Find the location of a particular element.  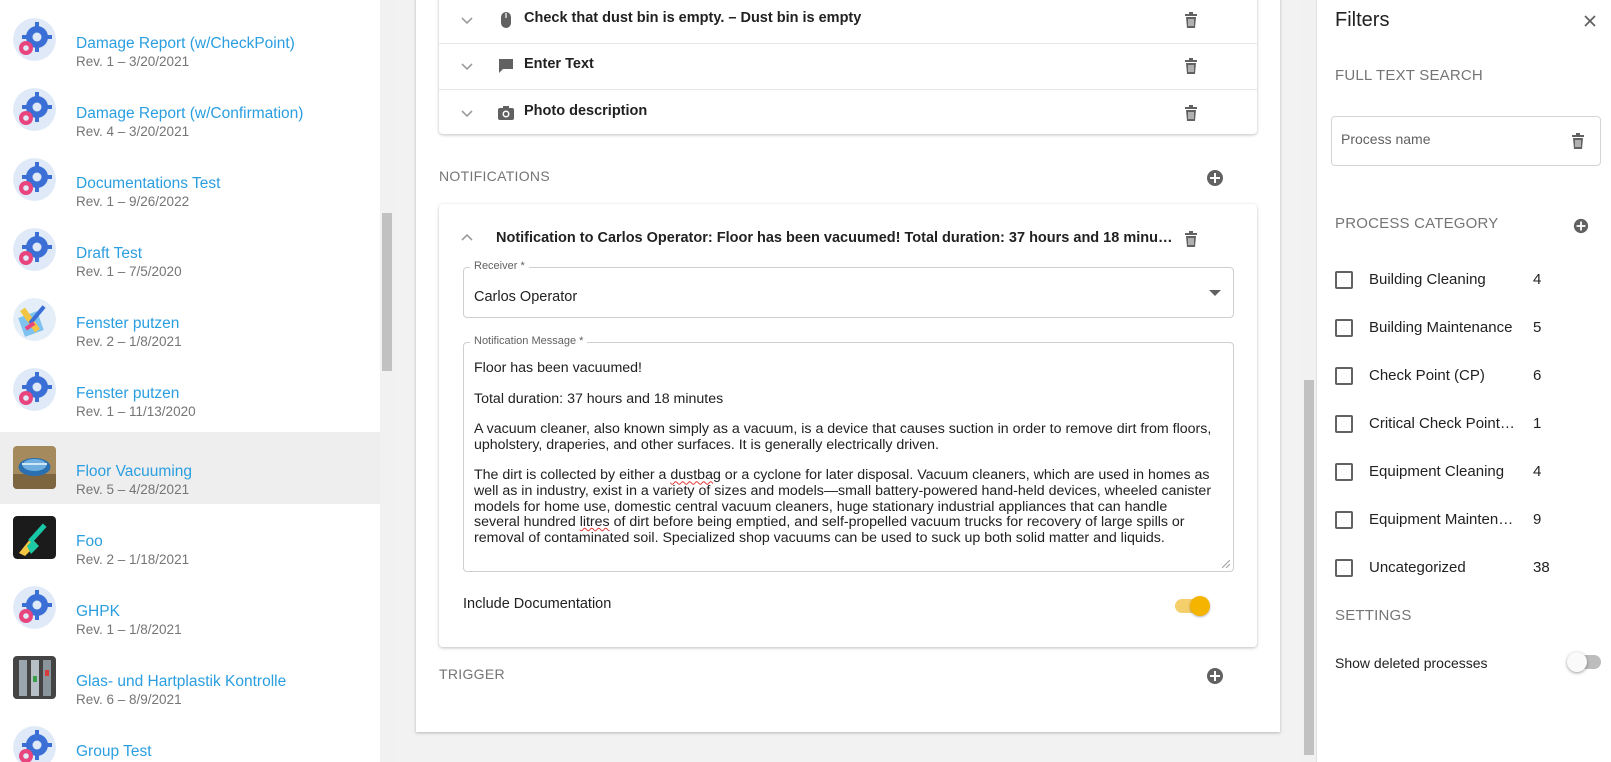

glass-photo is located at coordinates (34, 677).